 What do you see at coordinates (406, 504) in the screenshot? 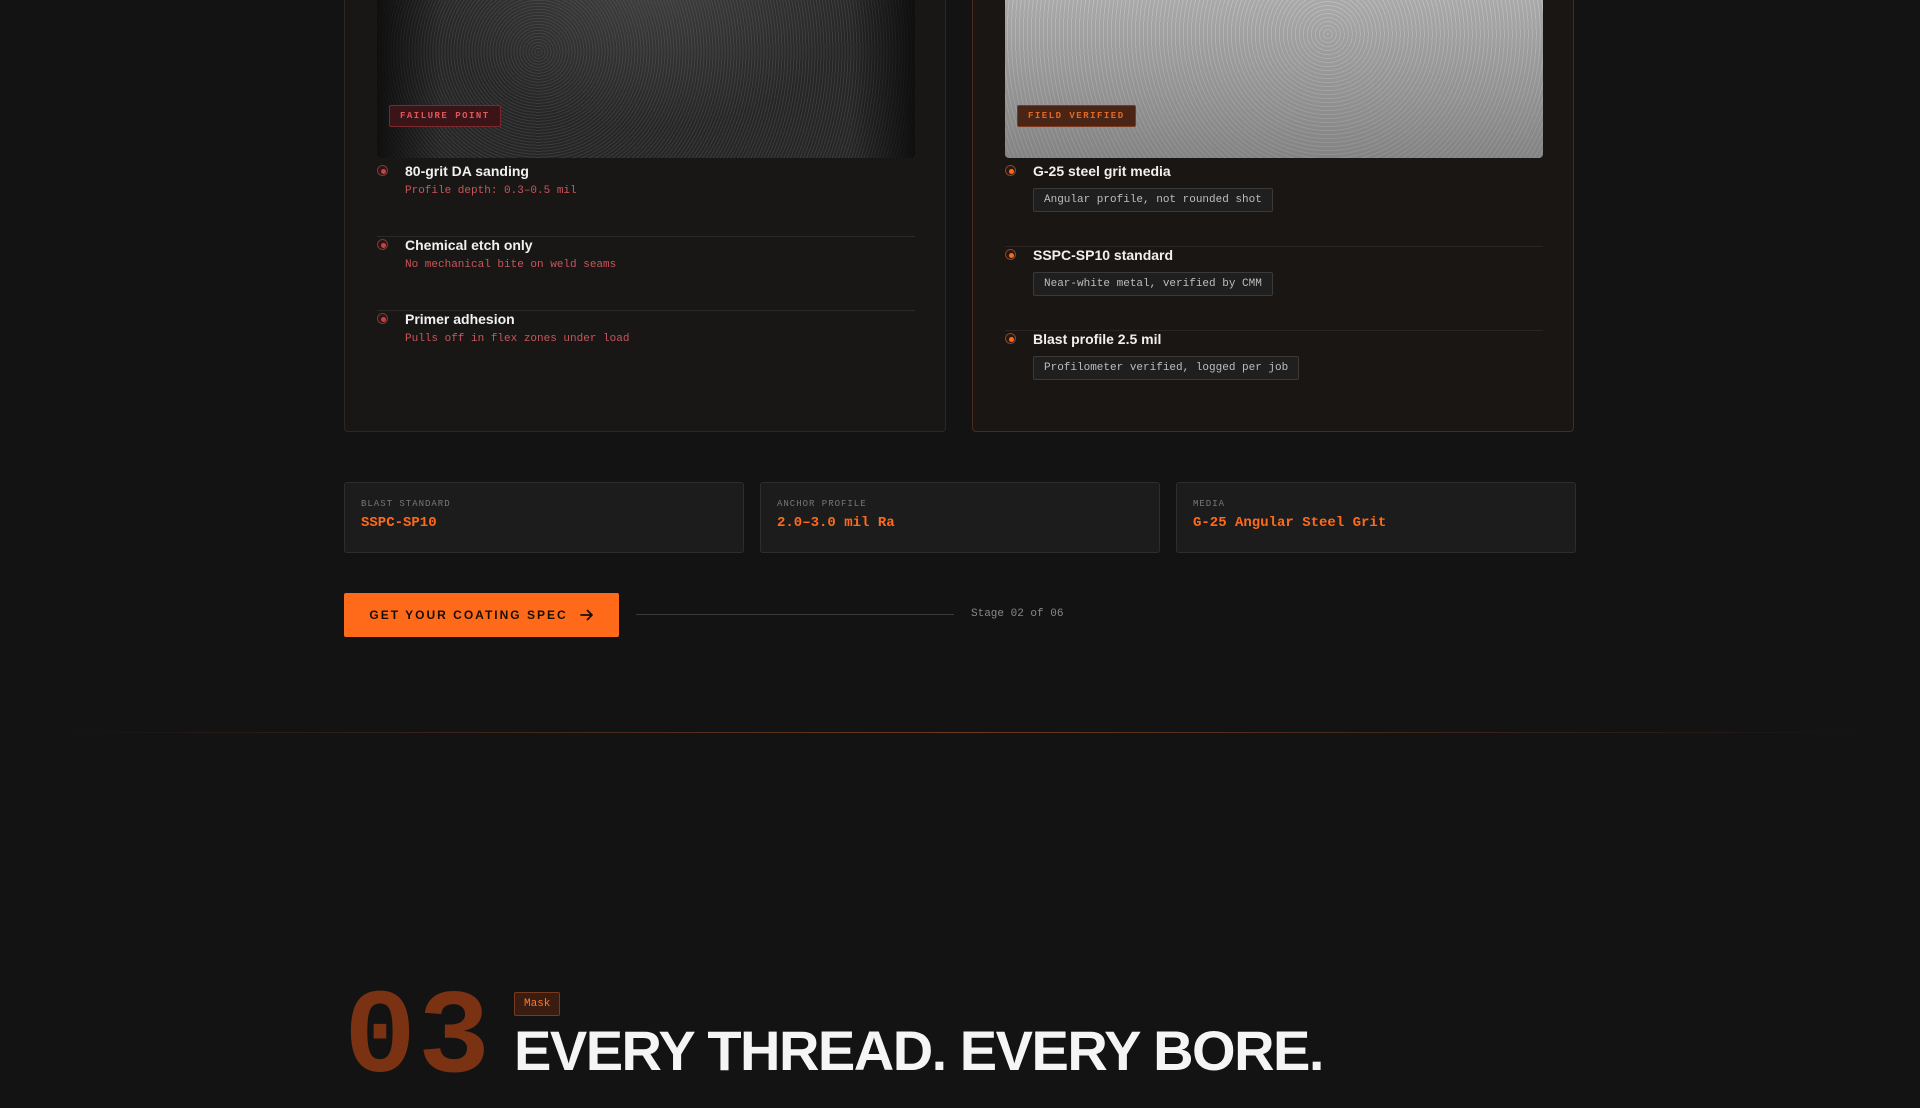
I see `stat-label: BLAST STANDARD` at bounding box center [406, 504].